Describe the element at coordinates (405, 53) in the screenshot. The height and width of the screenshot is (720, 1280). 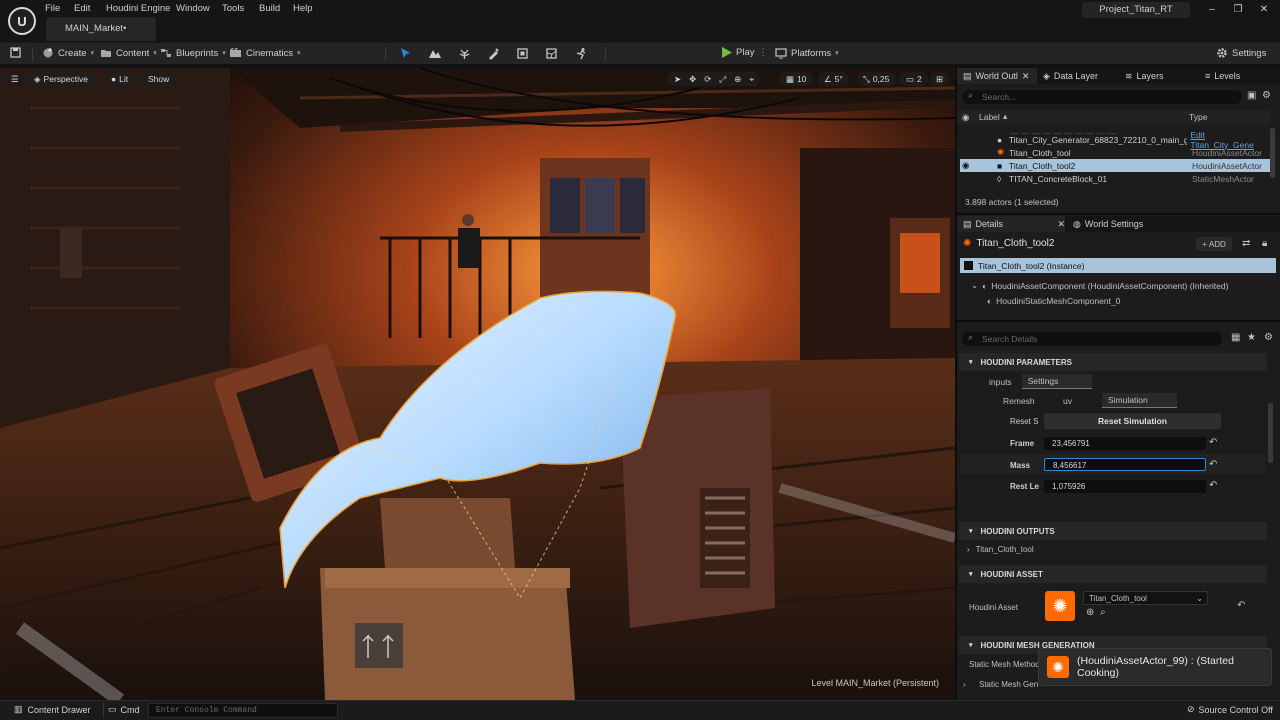
I see `select-mode-icon` at that location.